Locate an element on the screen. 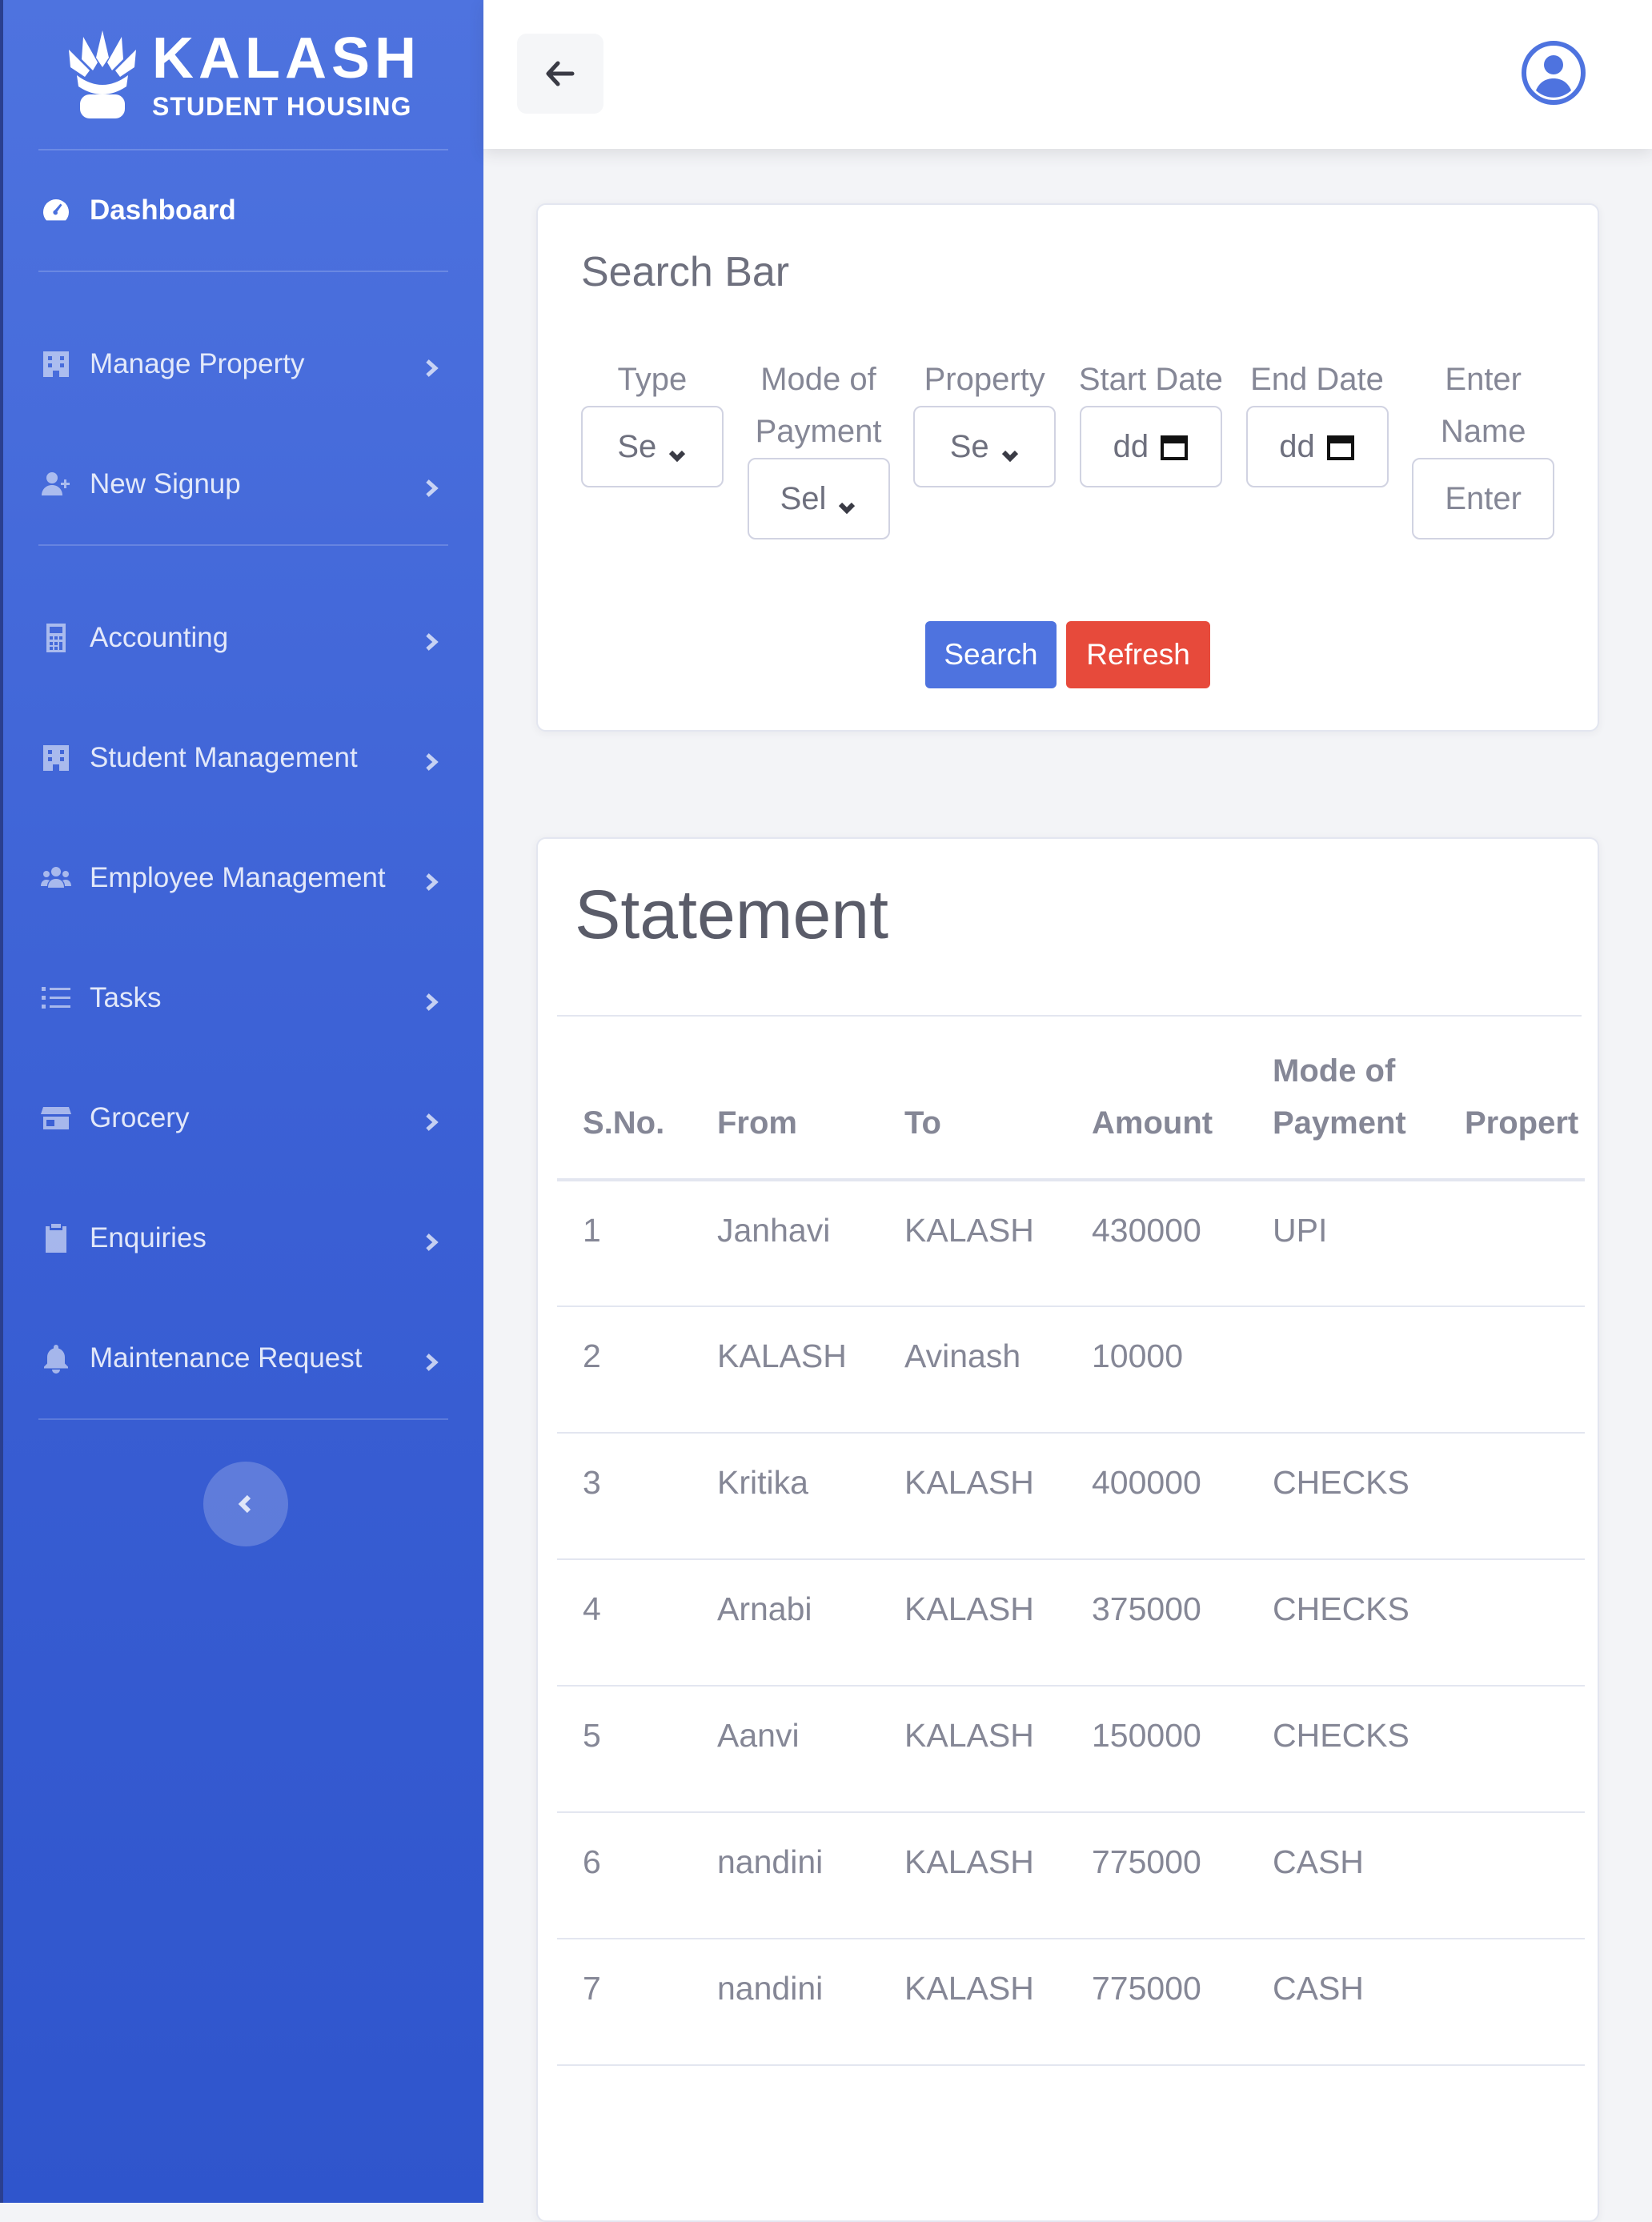 Image resolution: width=1652 pixels, height=2222 pixels. start-date-input: dd is located at coordinates (1150, 446).